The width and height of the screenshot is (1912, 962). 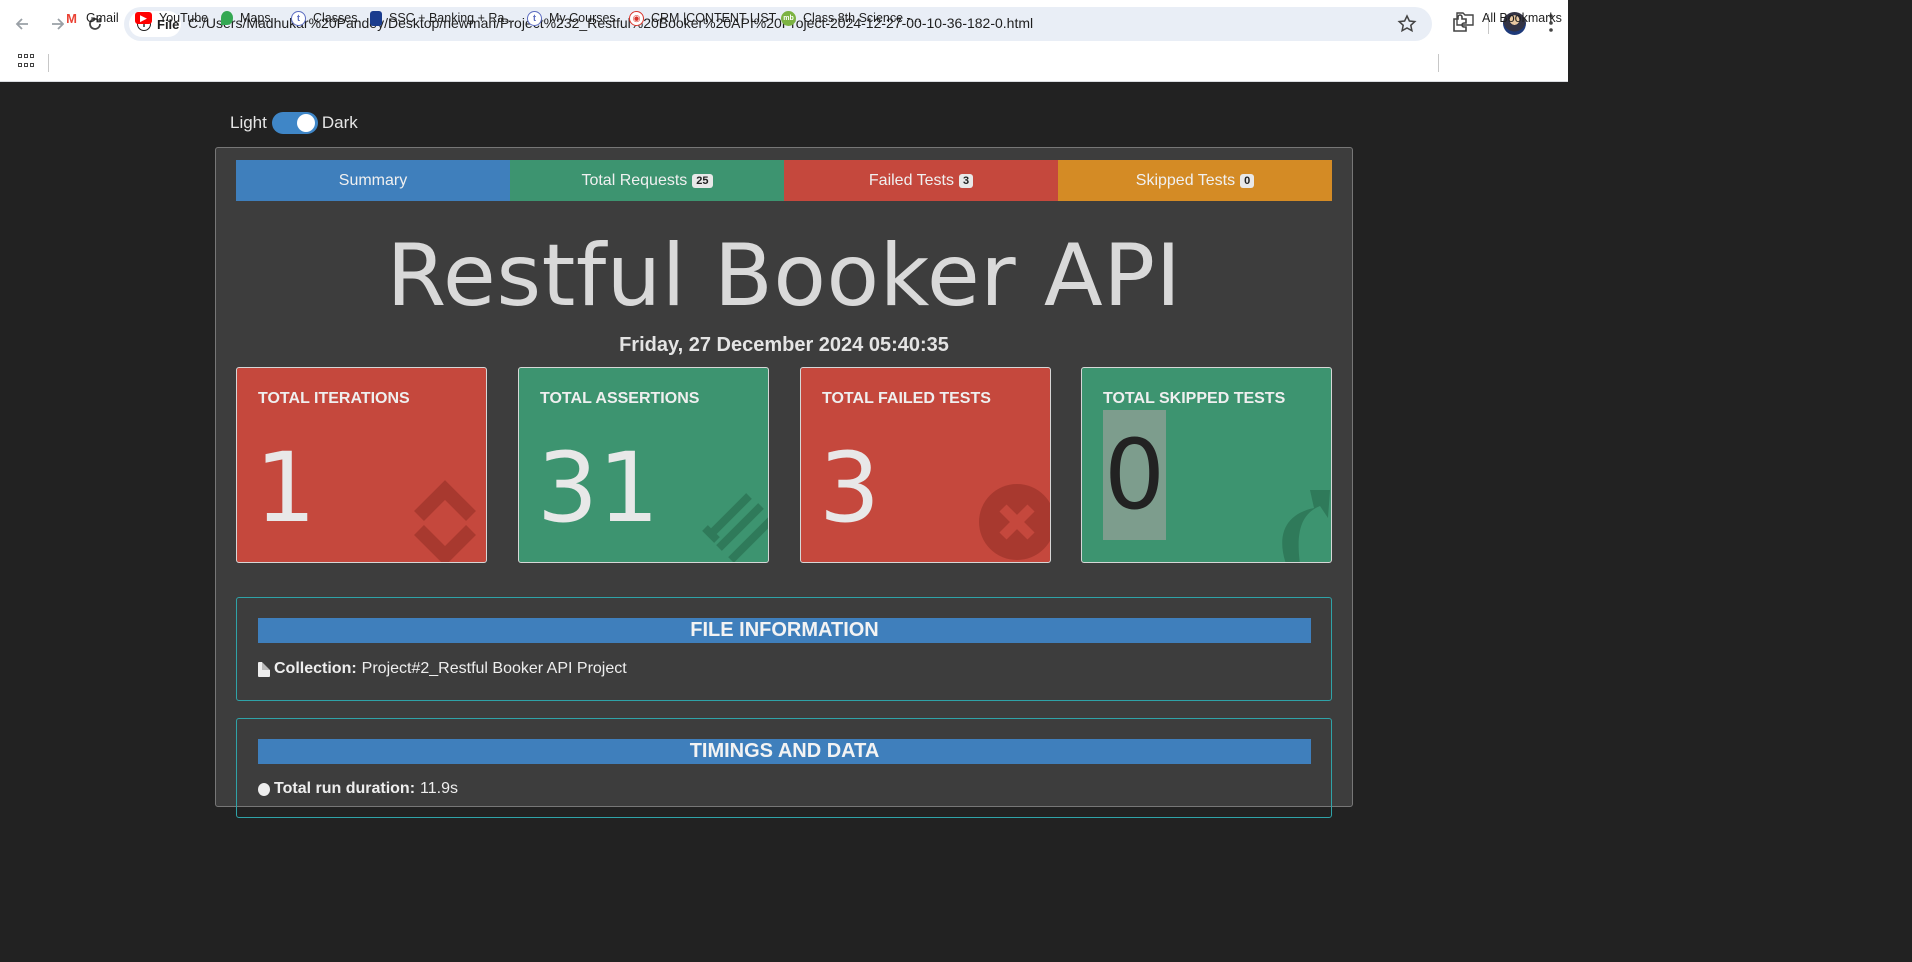 What do you see at coordinates (376, 18) in the screenshot?
I see `ssc-icon` at bounding box center [376, 18].